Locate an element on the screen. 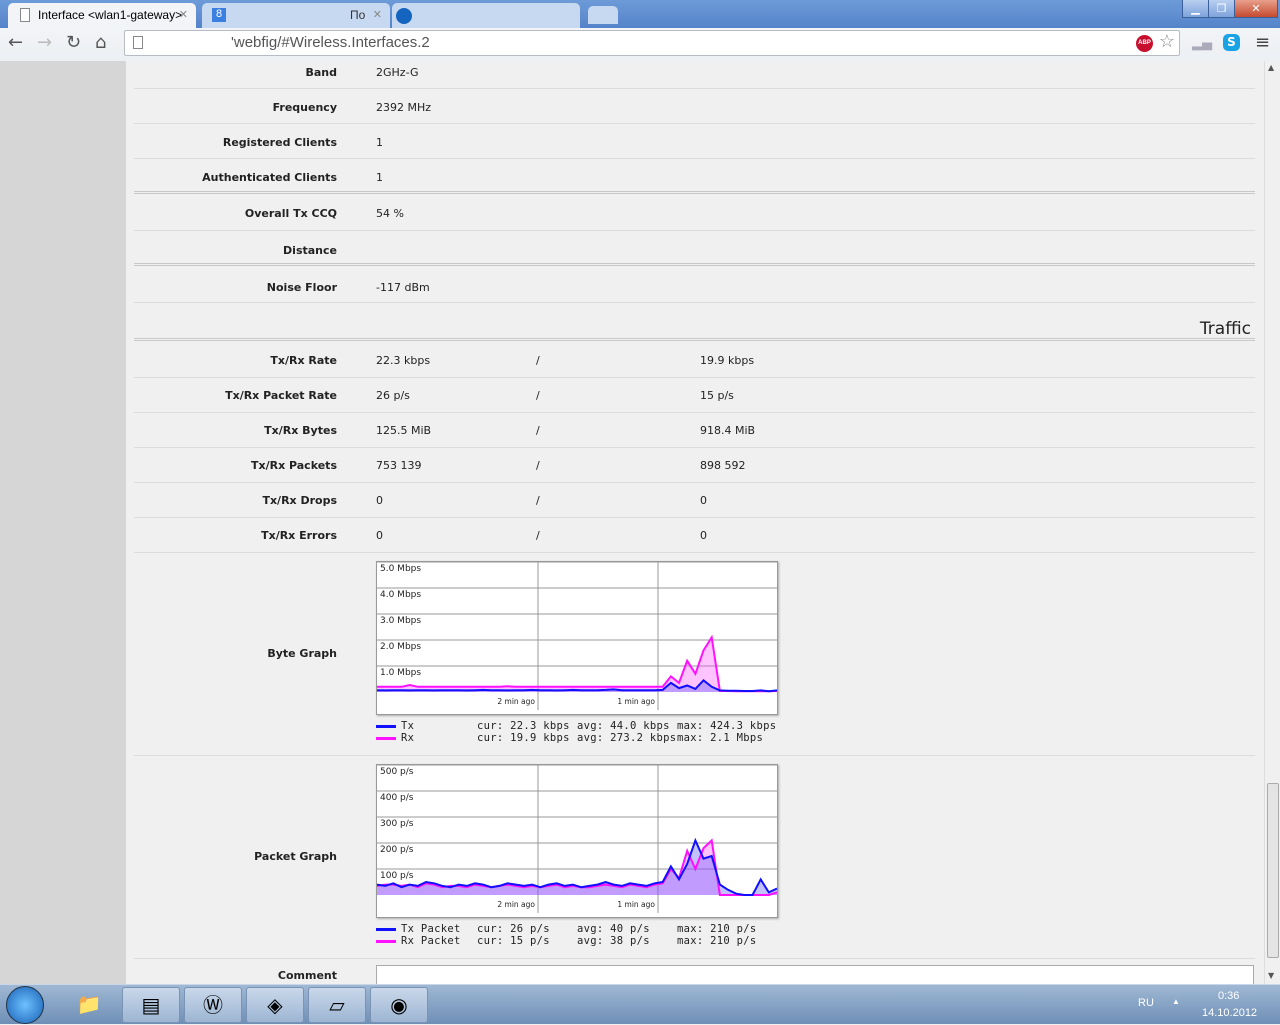 The width and height of the screenshot is (1280, 1025). rx-value: 918.4 MiB is located at coordinates (728, 430).